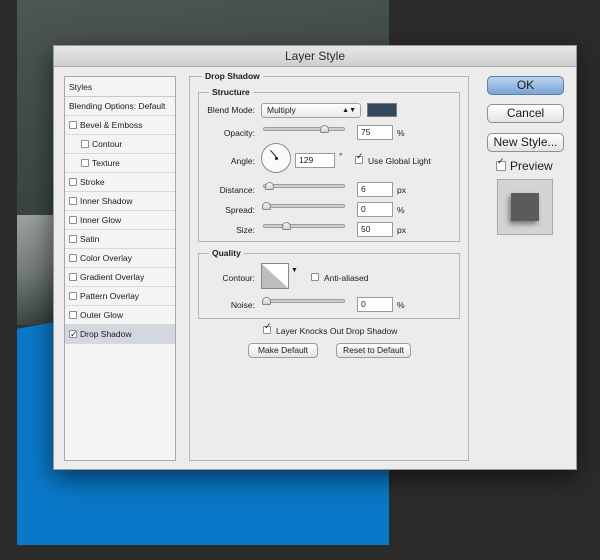  I want to click on style-item-pattern-overlay: Pattern Overlay, so click(120, 296).